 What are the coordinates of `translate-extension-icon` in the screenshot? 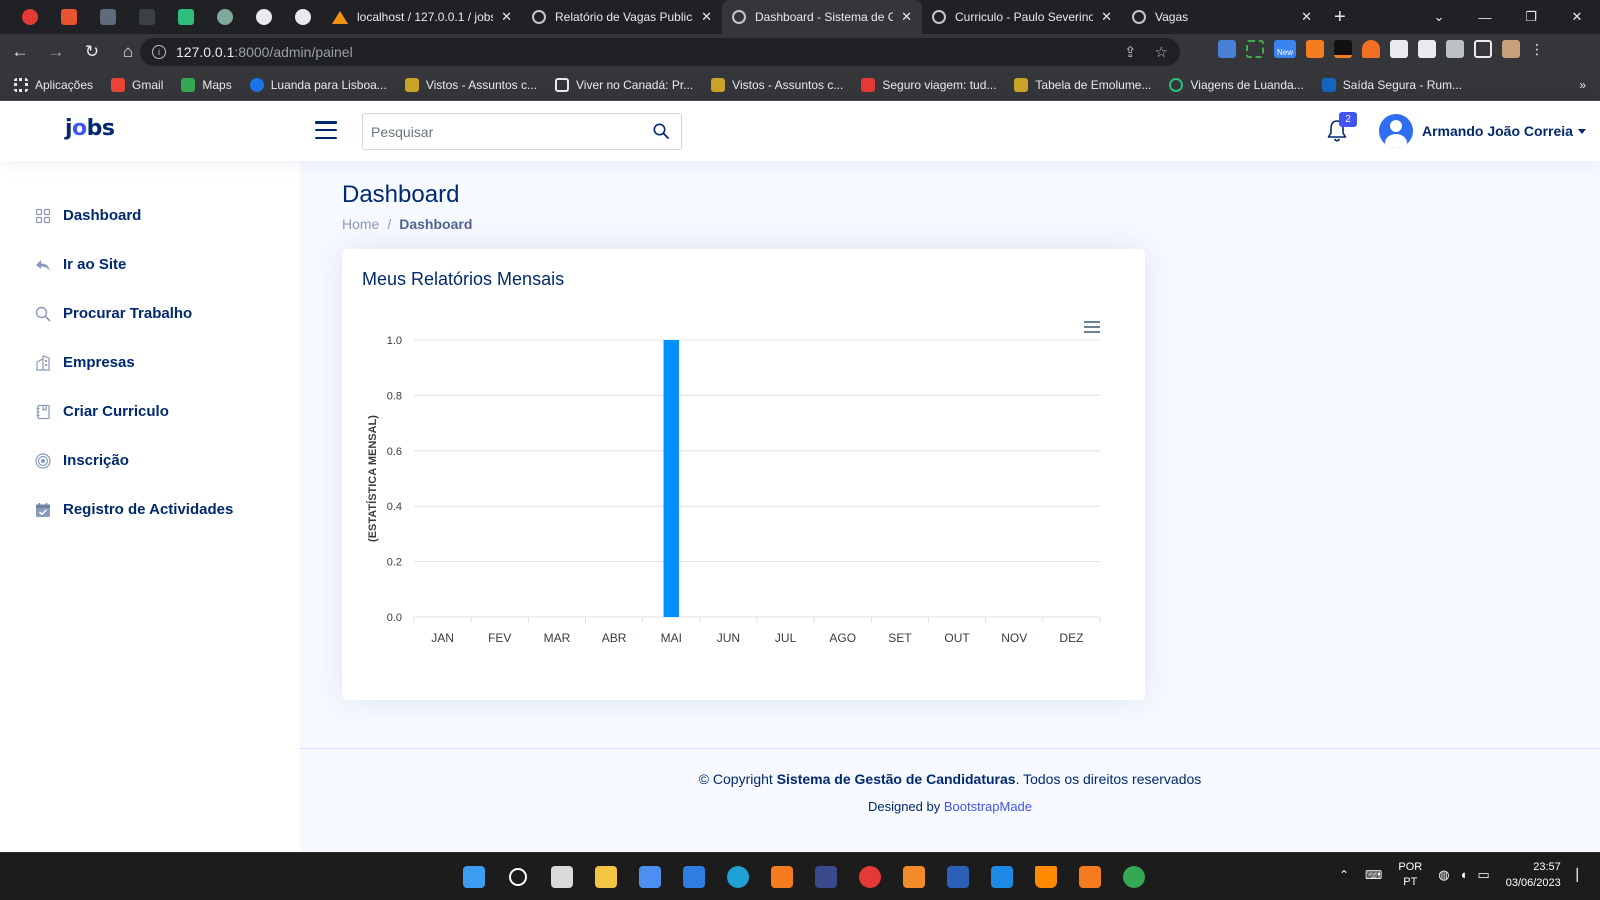 It's located at (1227, 49).